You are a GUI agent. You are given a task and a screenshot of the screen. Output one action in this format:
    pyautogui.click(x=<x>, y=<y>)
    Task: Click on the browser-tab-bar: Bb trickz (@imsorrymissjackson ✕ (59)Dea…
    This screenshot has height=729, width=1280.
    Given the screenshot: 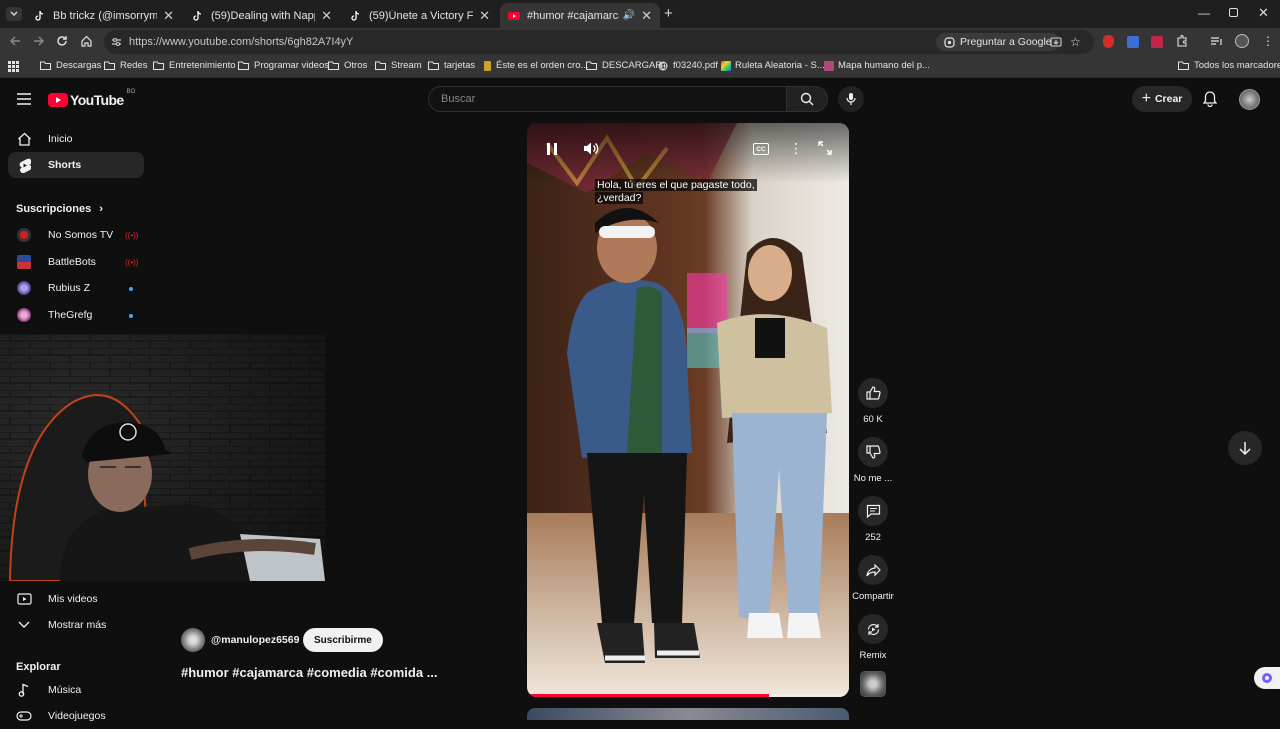 What is the action you would take?
    pyautogui.click(x=640, y=14)
    